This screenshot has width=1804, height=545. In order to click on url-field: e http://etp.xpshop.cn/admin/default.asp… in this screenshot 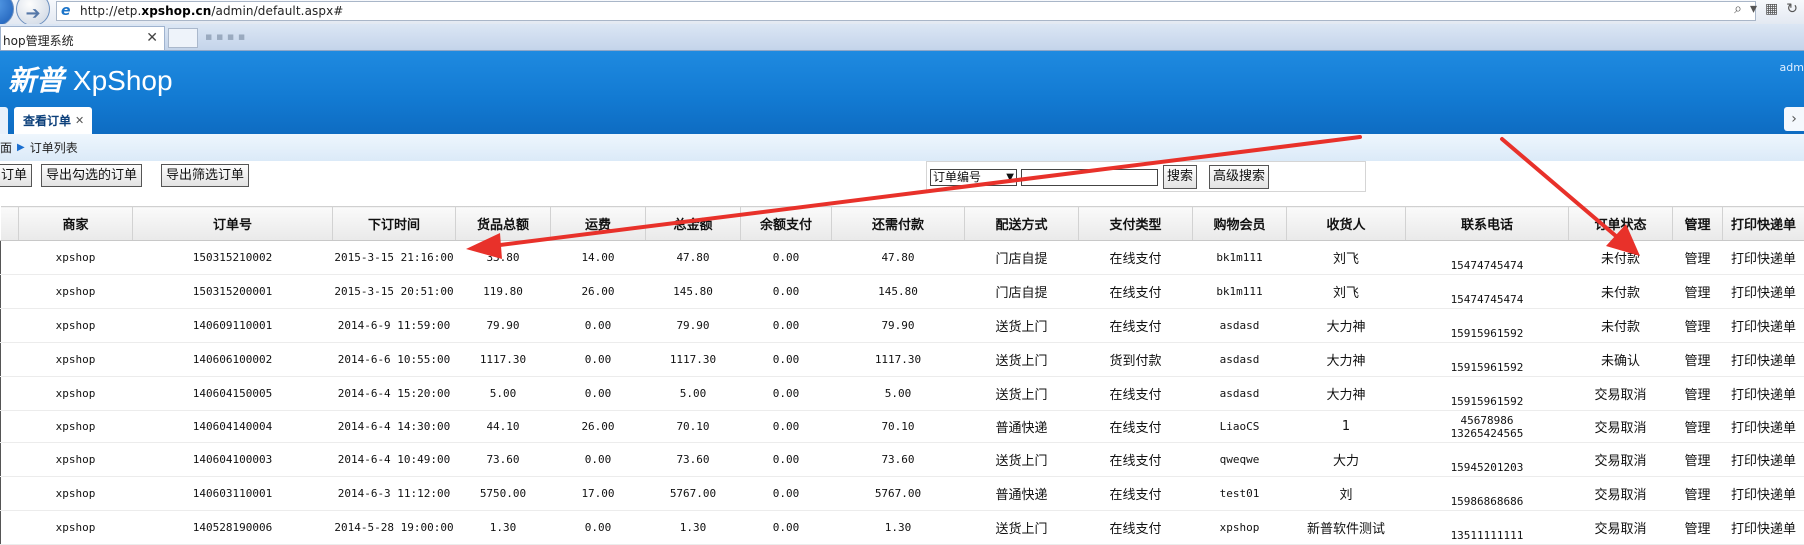, I will do `click(906, 11)`.